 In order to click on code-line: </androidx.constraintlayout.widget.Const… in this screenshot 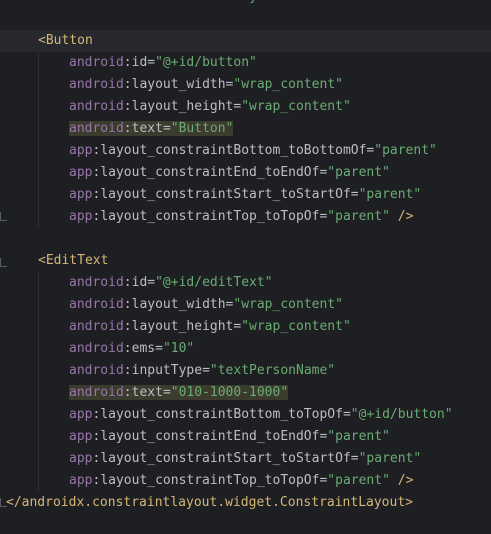, I will do `click(245, 503)`.